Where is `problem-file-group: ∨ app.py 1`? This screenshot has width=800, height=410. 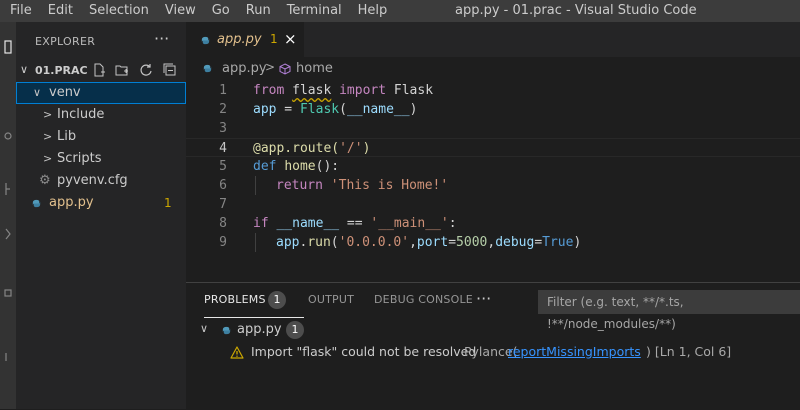 problem-file-group: ∨ app.py 1 is located at coordinates (493, 330).